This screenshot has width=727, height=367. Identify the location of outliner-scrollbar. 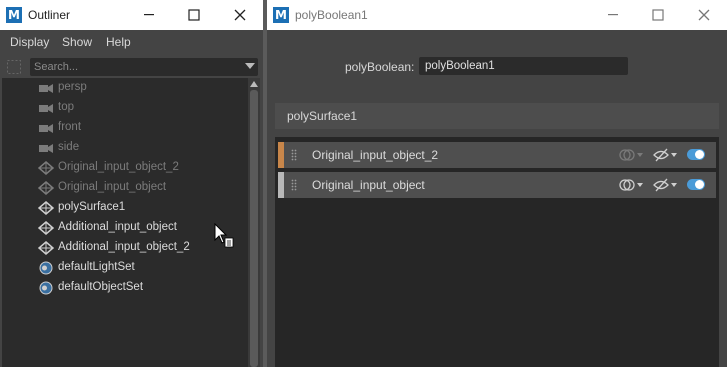
(254, 222).